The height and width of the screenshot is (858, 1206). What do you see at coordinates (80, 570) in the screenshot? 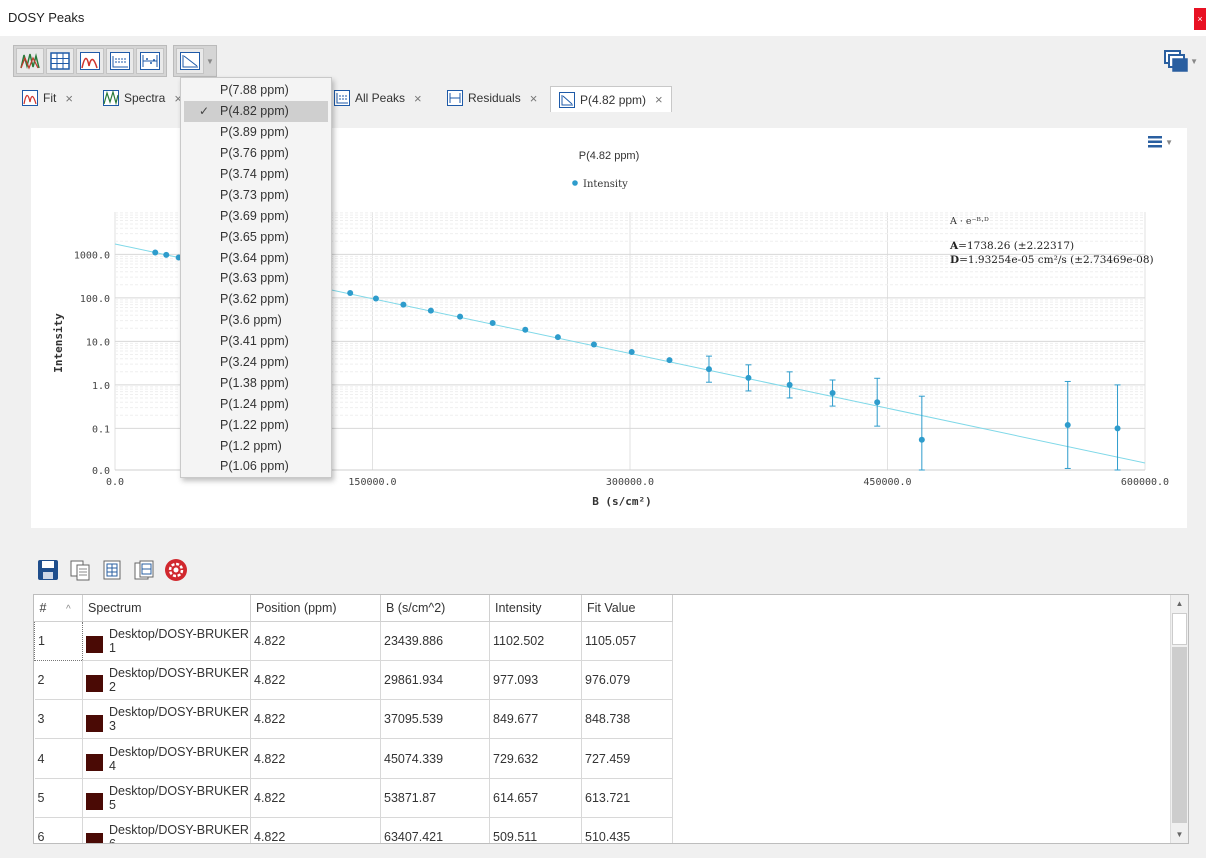
I see `copy-icon` at bounding box center [80, 570].